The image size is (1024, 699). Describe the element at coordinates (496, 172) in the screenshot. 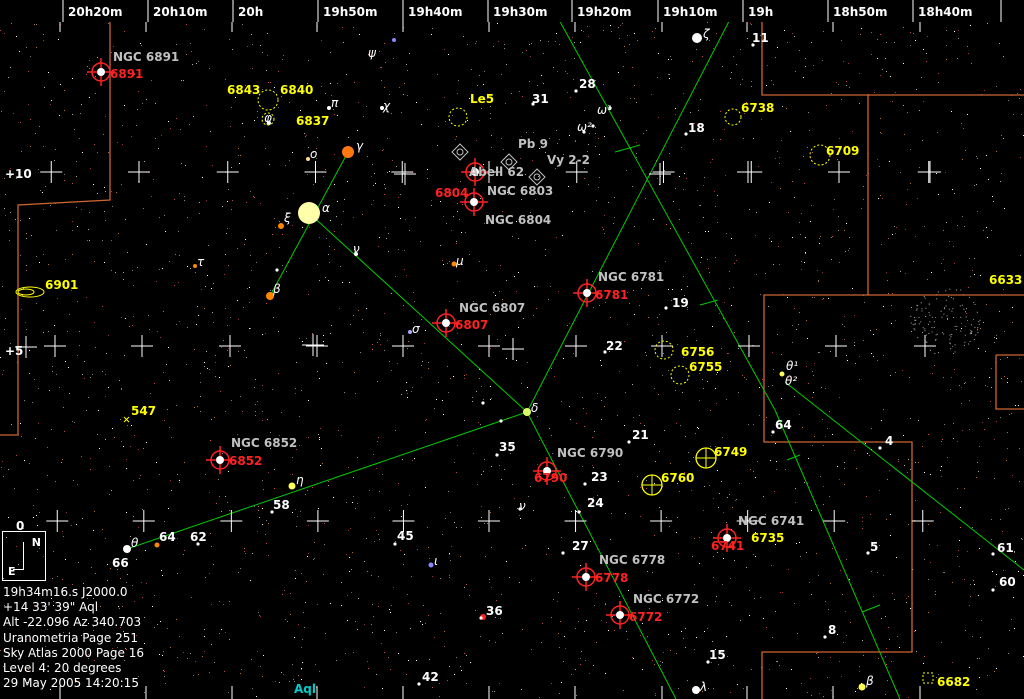

I see `label-abell62: Abell 62` at that location.